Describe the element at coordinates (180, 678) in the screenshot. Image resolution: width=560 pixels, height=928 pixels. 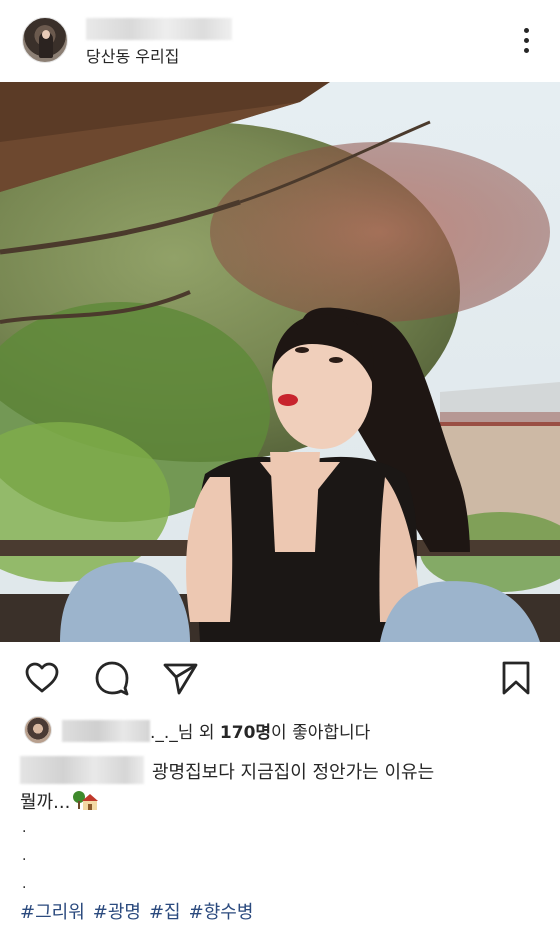
I see `send-icon` at that location.